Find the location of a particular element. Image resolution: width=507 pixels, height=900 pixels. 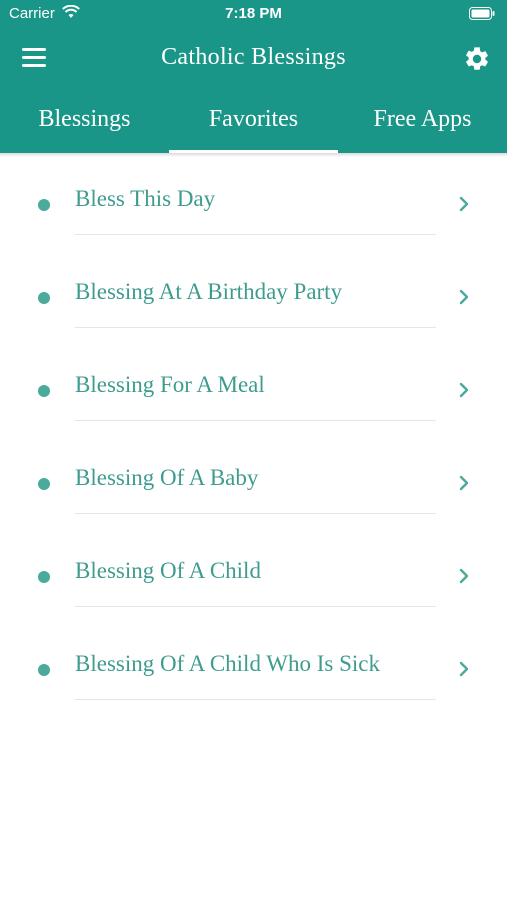

tab-bar: Blessings Favorites Free Apps is located at coordinates (253, 122).